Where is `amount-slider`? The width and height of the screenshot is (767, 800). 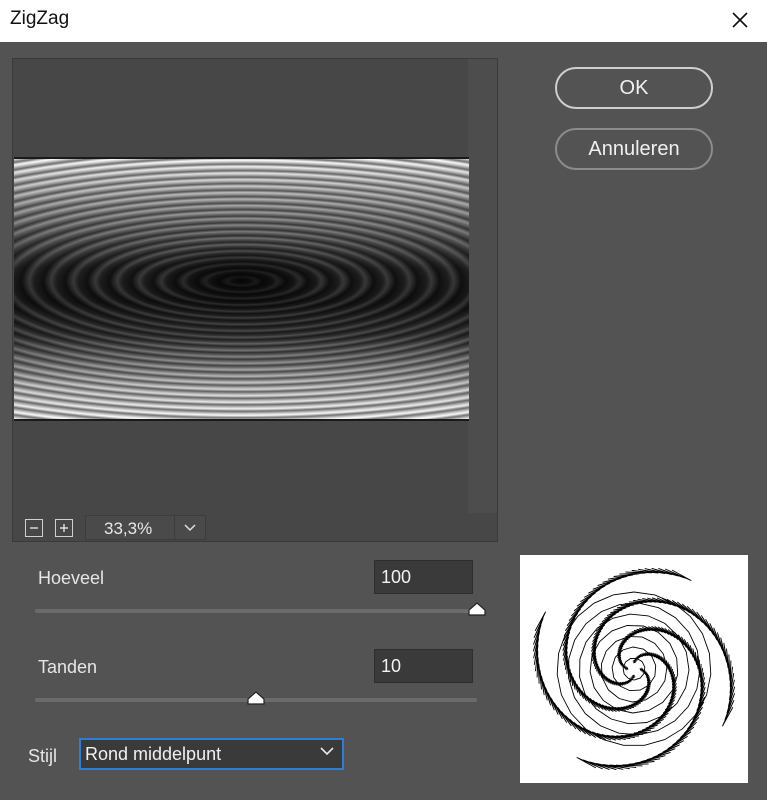 amount-slider is located at coordinates (260, 609).